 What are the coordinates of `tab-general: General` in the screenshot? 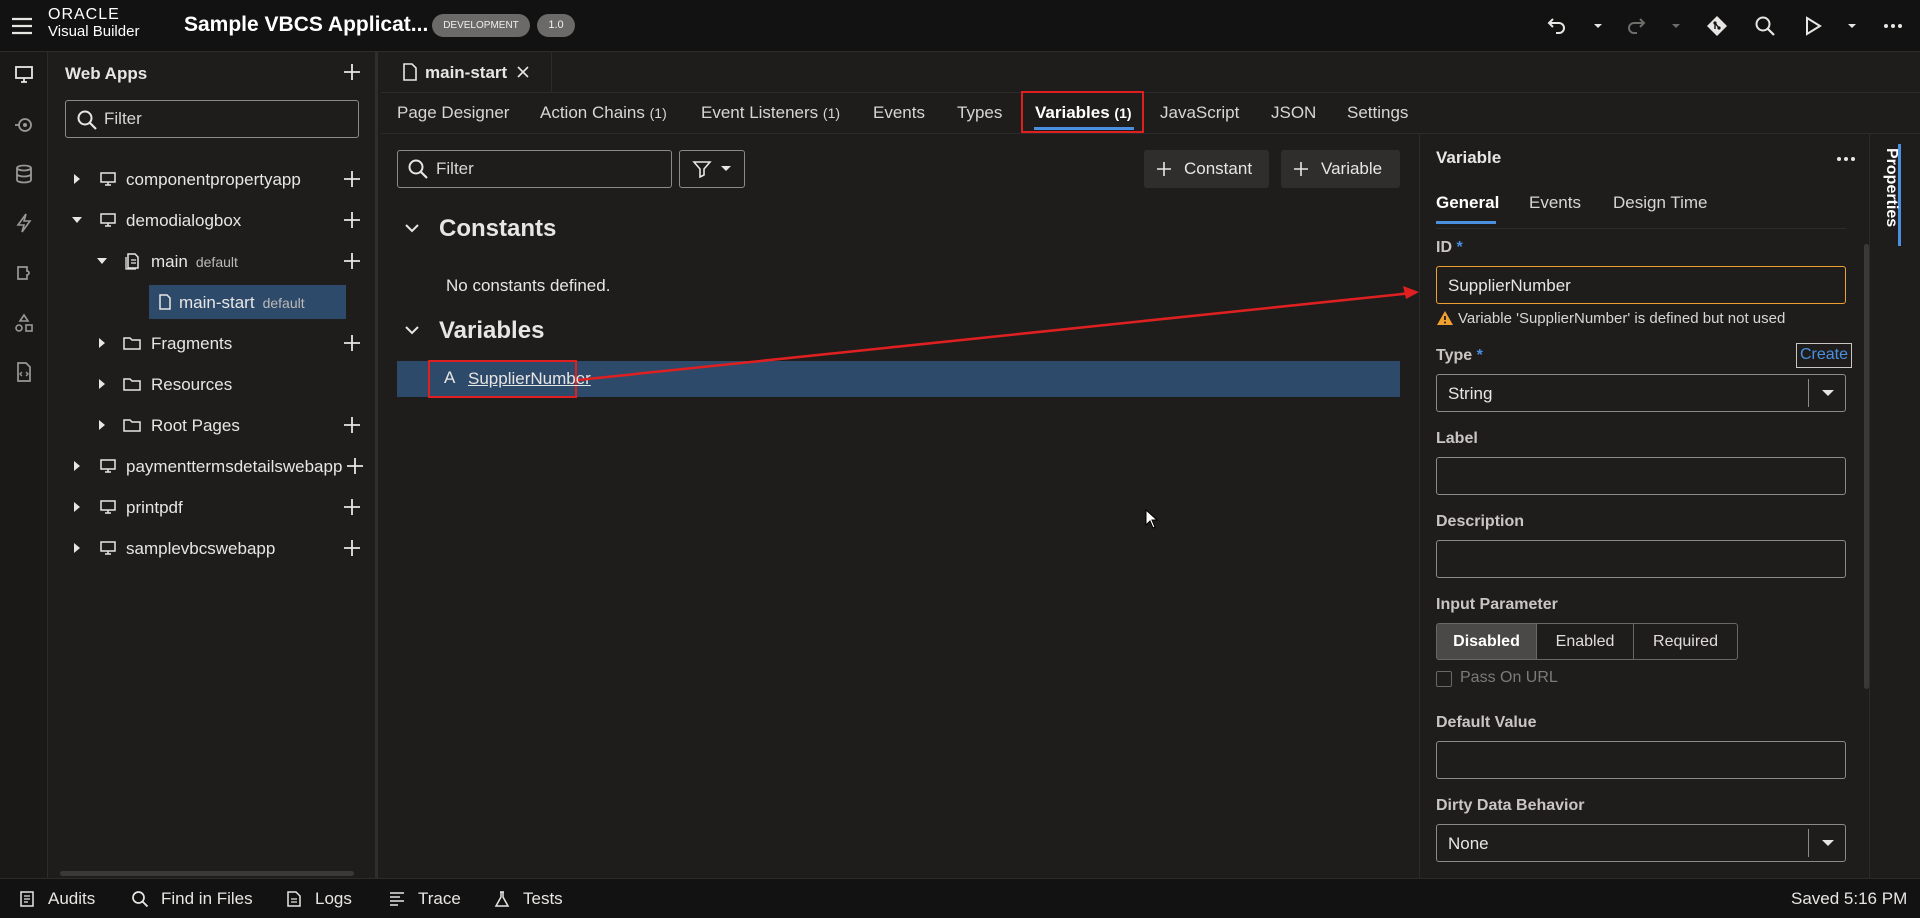 It's located at (1467, 203).